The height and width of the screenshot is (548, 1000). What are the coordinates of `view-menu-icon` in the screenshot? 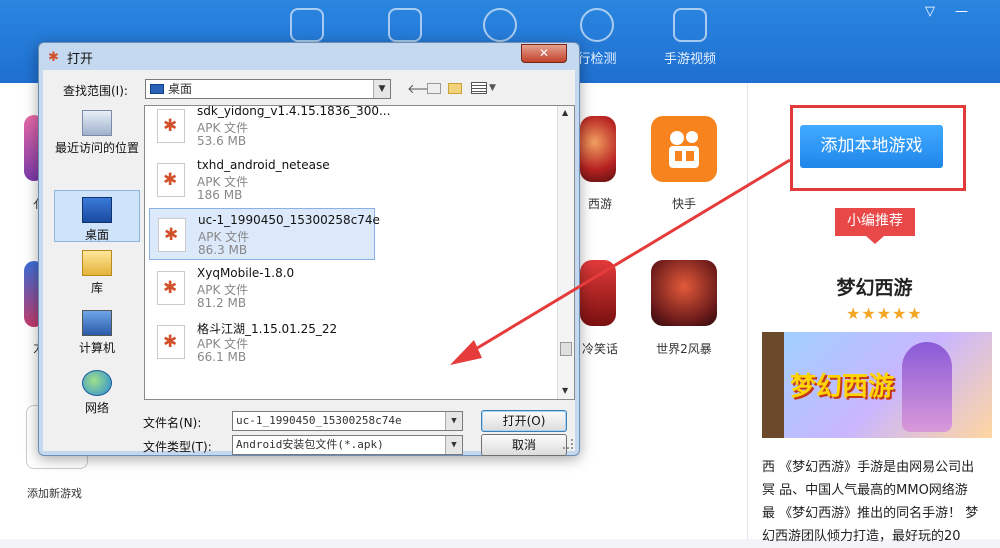 It's located at (479, 88).